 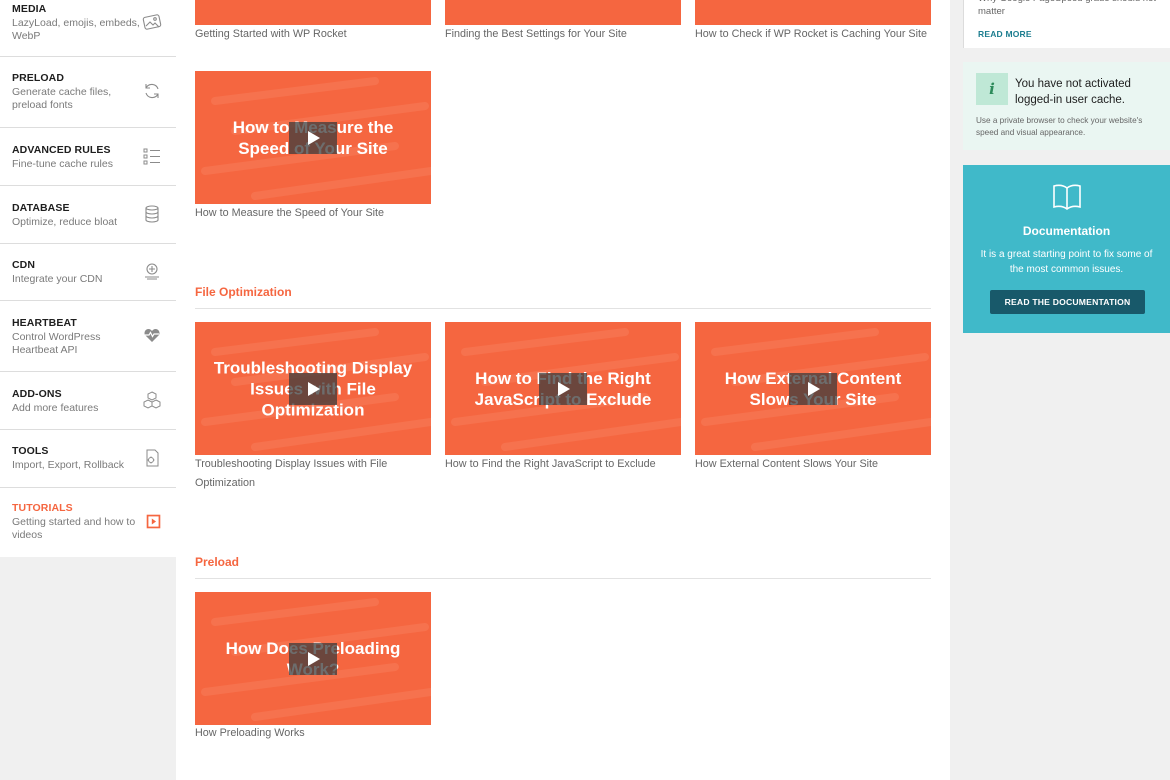 I want to click on sidebar-item-title: TUTORIALS, so click(x=42, y=508).